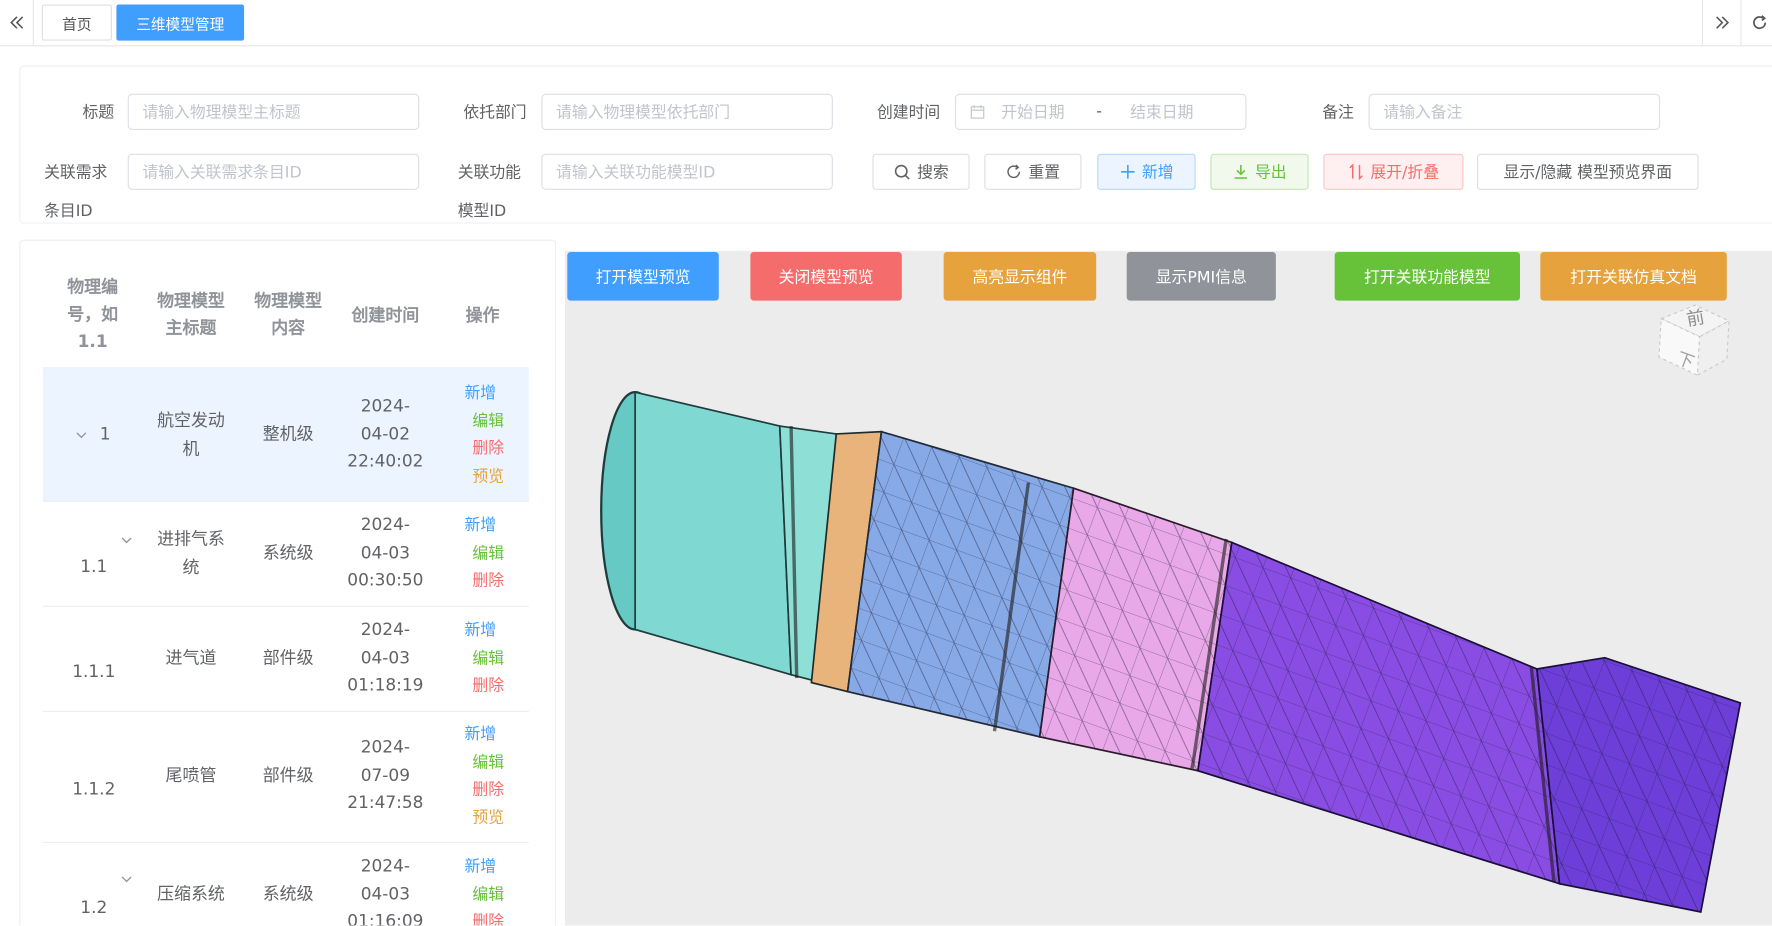 Image resolution: width=1772 pixels, height=926 pixels. I want to click on row-title-line: 进气道, so click(191, 657).